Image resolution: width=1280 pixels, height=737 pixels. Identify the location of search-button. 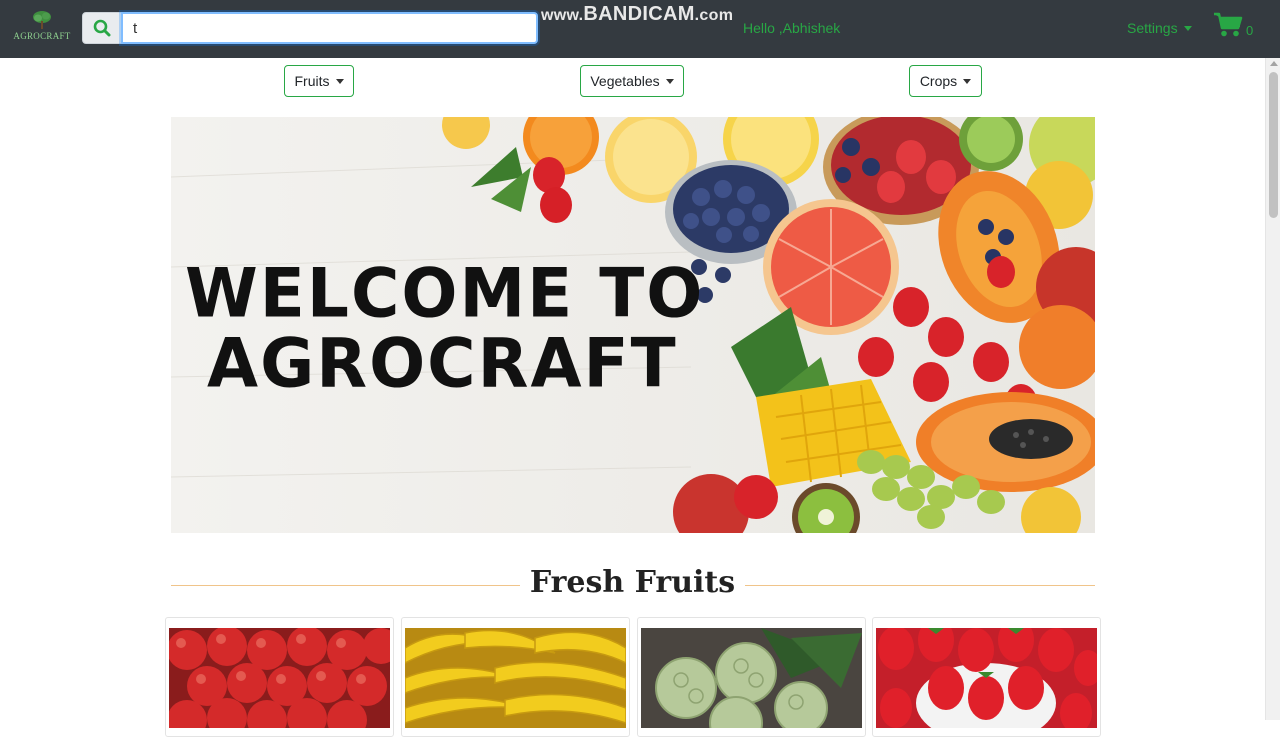
(102, 28).